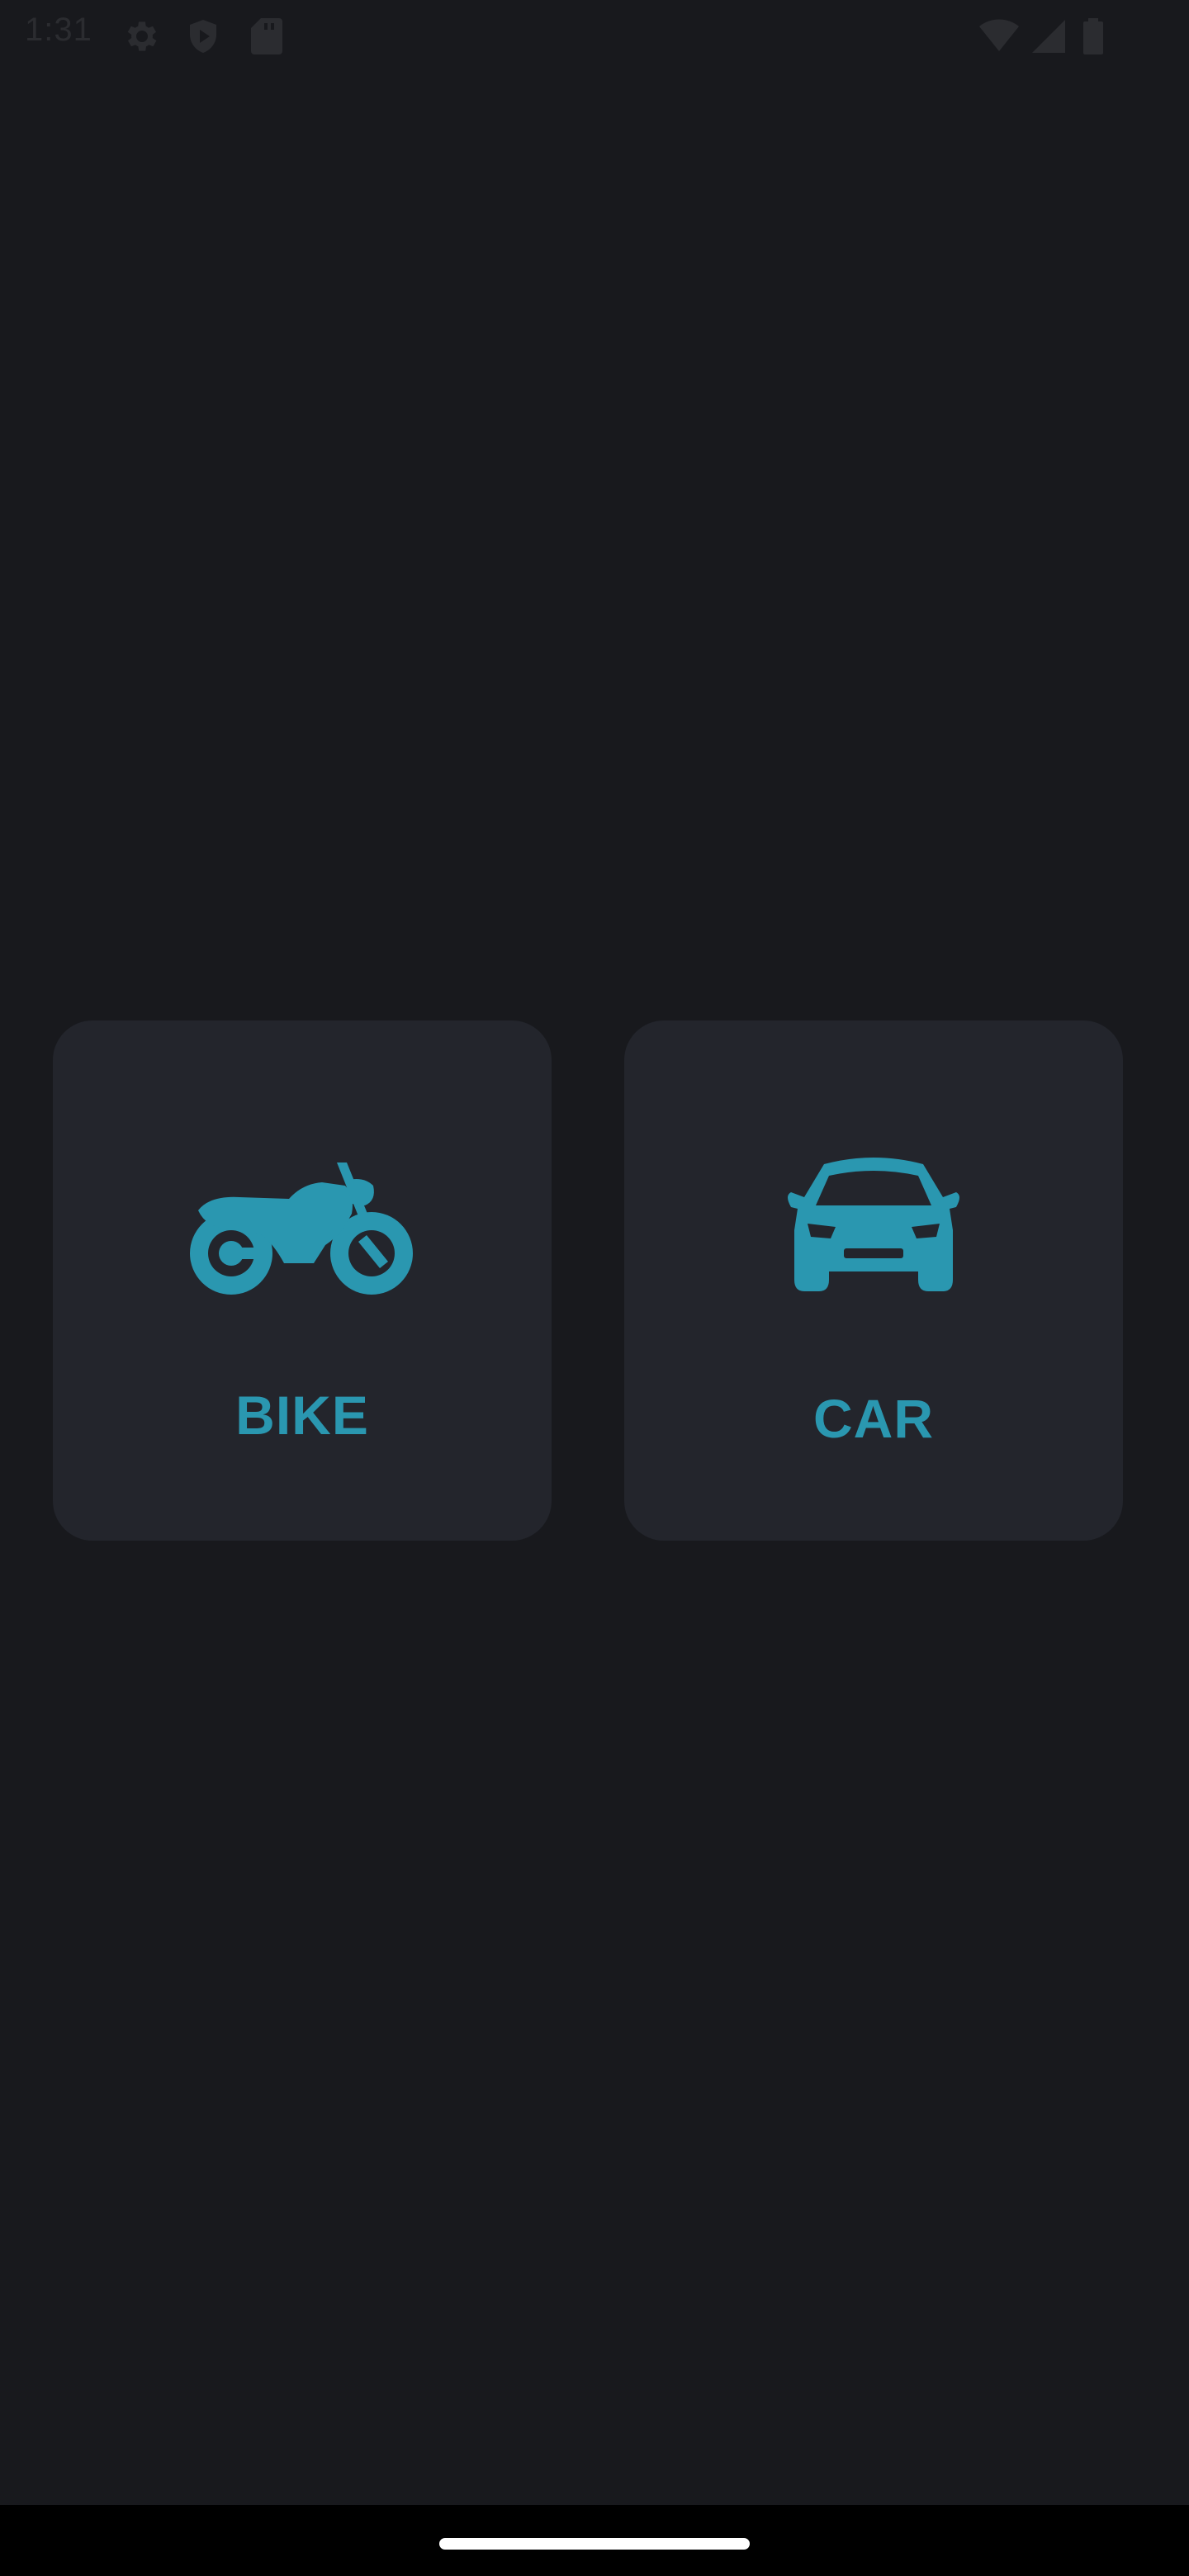 This screenshot has height=2576, width=1189. Describe the element at coordinates (58, 30) in the screenshot. I see `status-time: 1:31` at that location.